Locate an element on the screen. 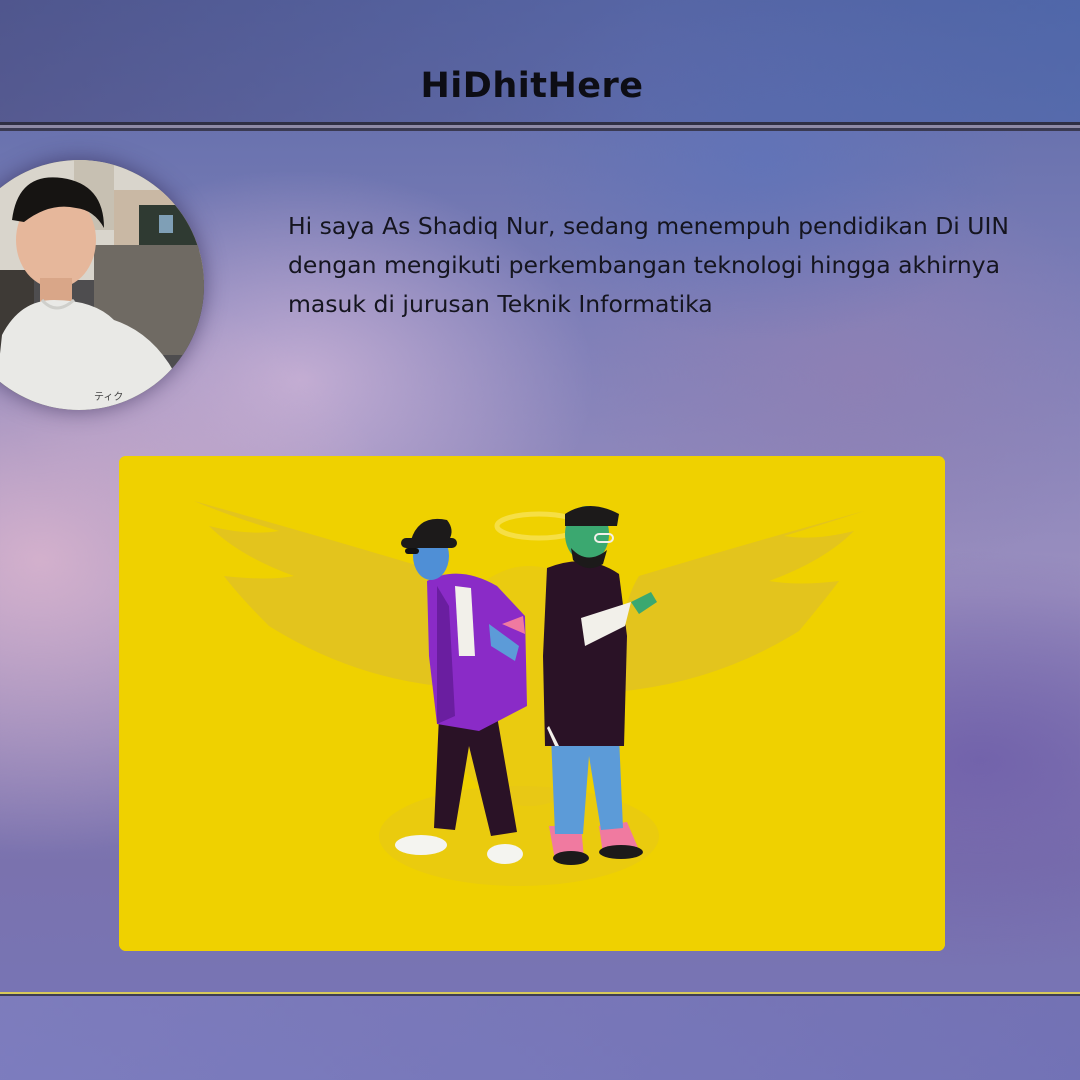  bio-line-3: masuk di jurusan Teknik Informatika is located at coordinates (500, 304).